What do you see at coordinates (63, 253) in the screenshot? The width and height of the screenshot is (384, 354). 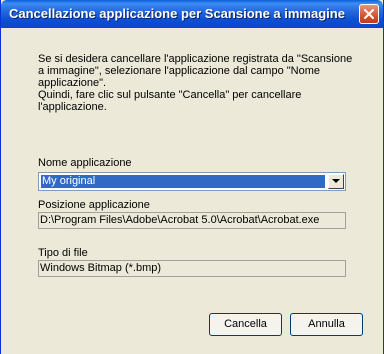 I see `file-type-label: Tipo di file` at bounding box center [63, 253].